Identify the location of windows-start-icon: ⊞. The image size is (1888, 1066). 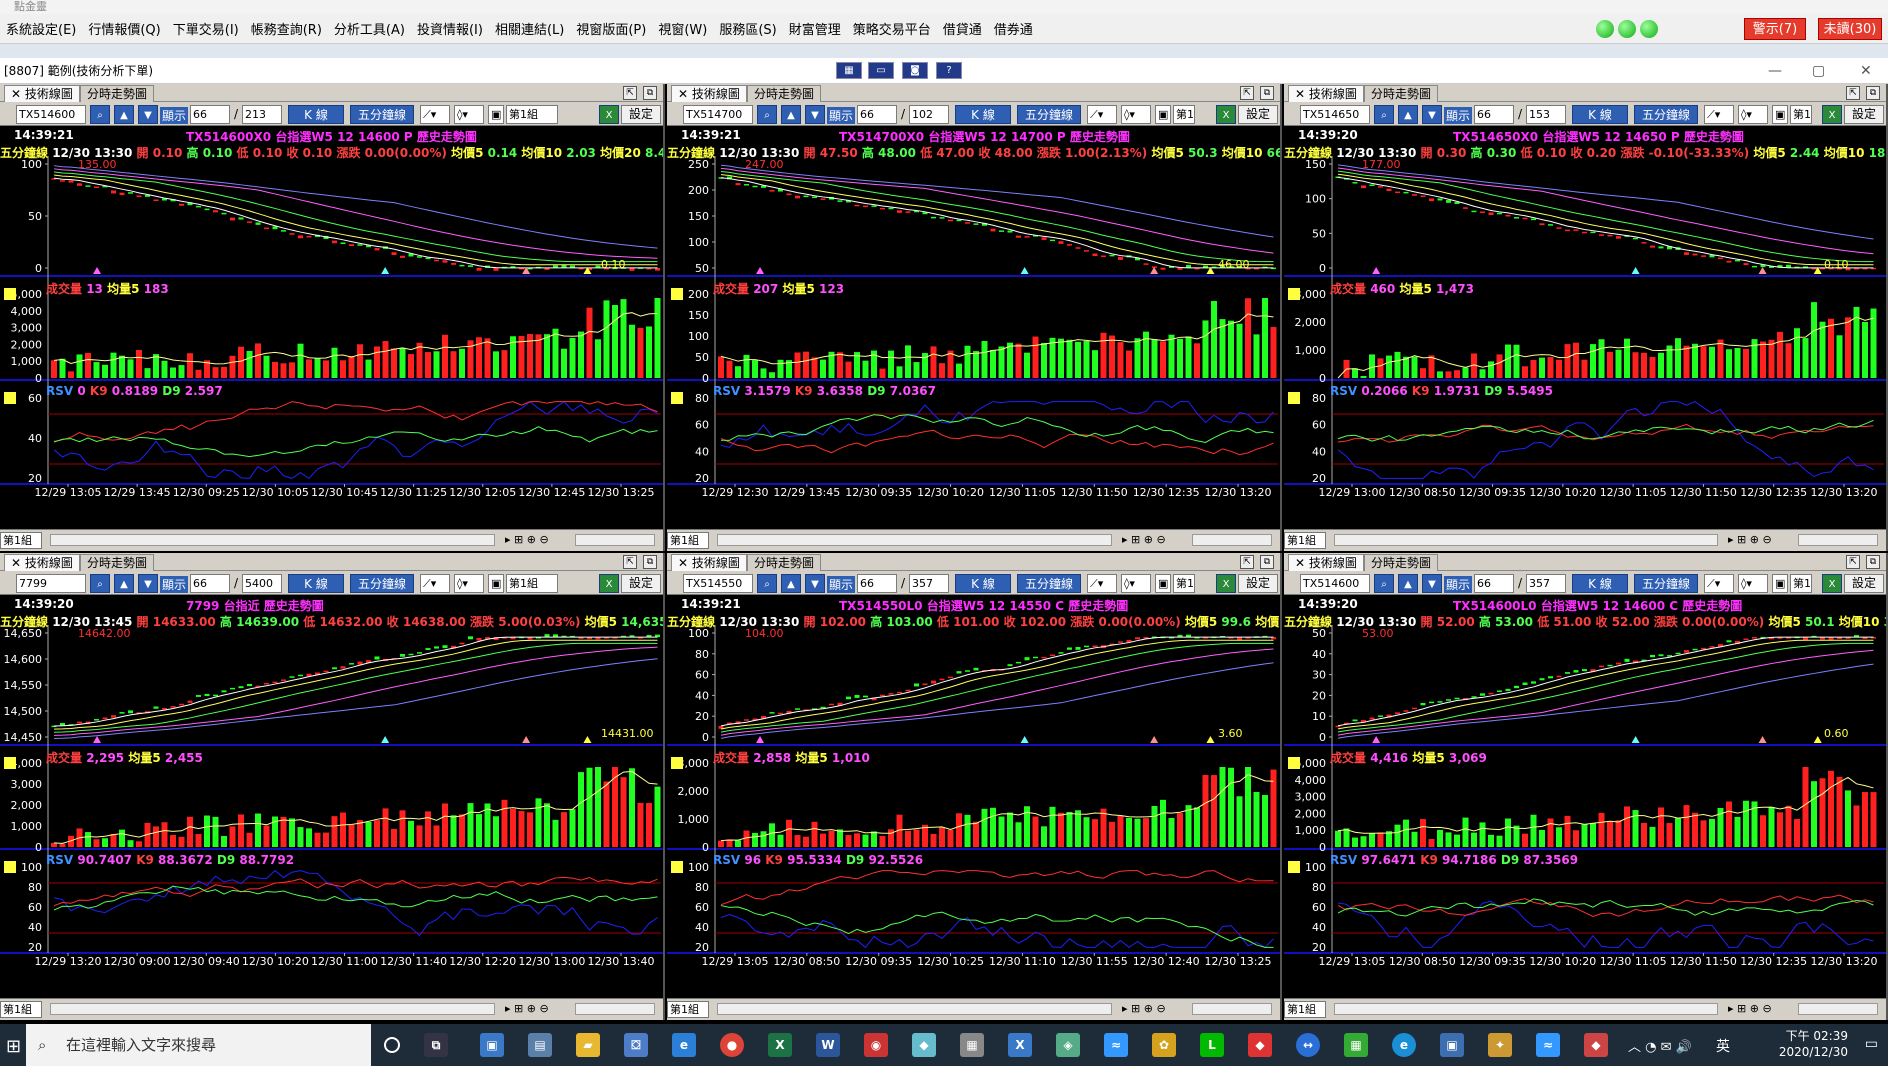
(13, 1046).